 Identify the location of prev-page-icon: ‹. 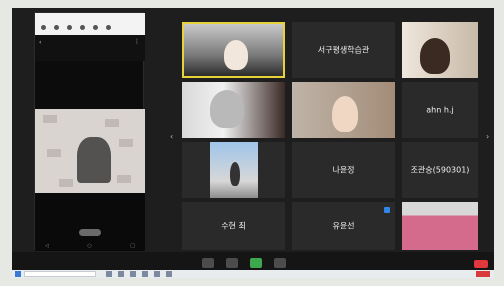
(171, 136).